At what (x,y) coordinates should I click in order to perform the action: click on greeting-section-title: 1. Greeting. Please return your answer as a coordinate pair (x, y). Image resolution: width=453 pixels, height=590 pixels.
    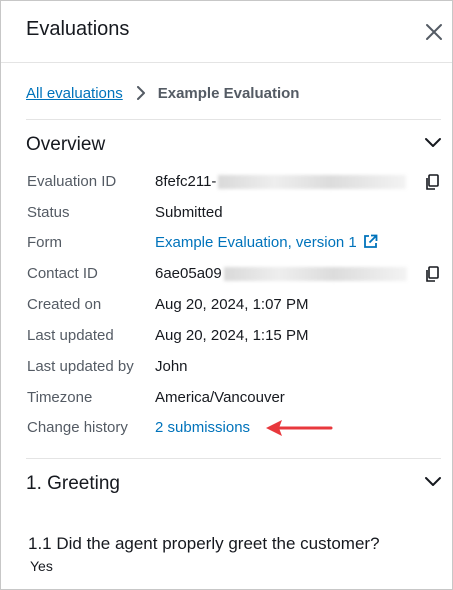
    Looking at the image, I should click on (73, 483).